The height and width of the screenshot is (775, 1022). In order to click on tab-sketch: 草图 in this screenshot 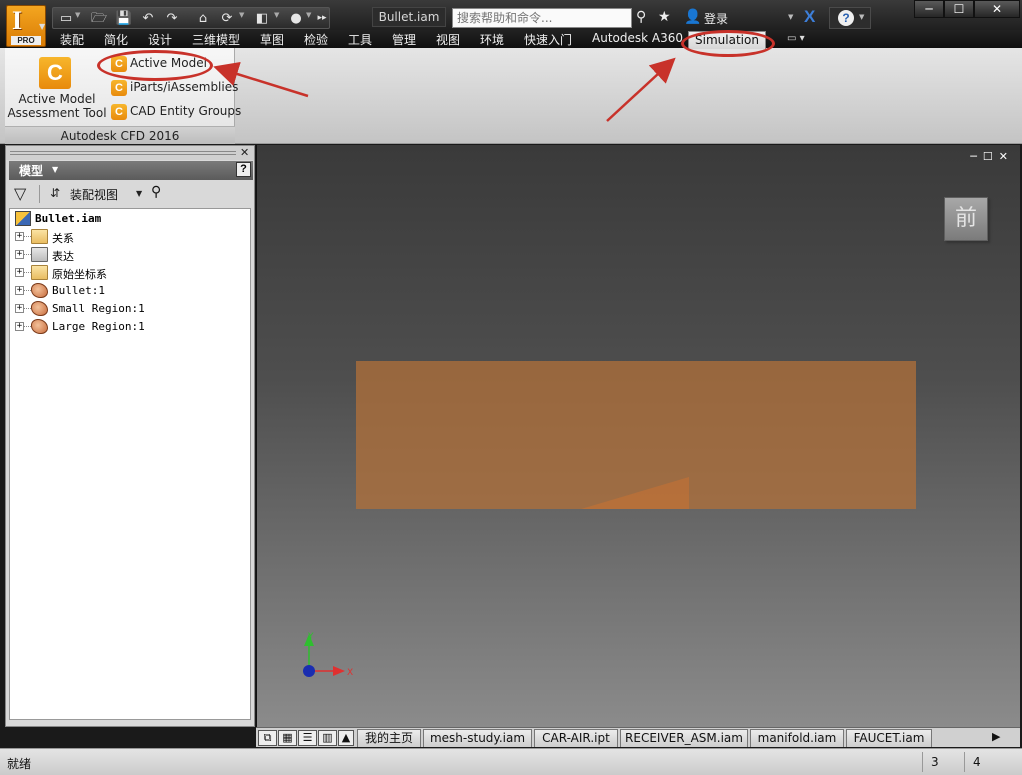, I will do `click(272, 39)`.